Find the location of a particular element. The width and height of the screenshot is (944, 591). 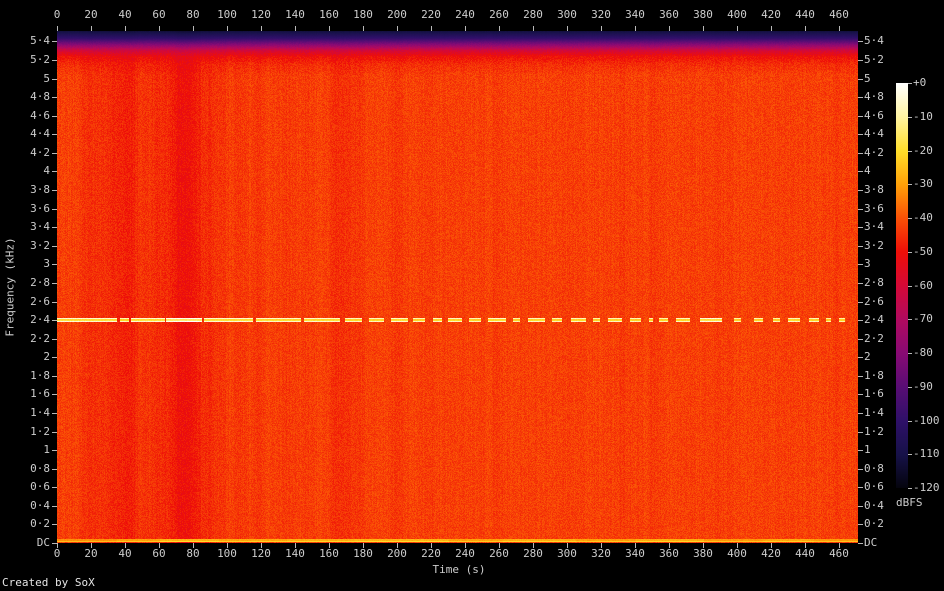

y-tick-label: 2·8 is located at coordinates (874, 282).